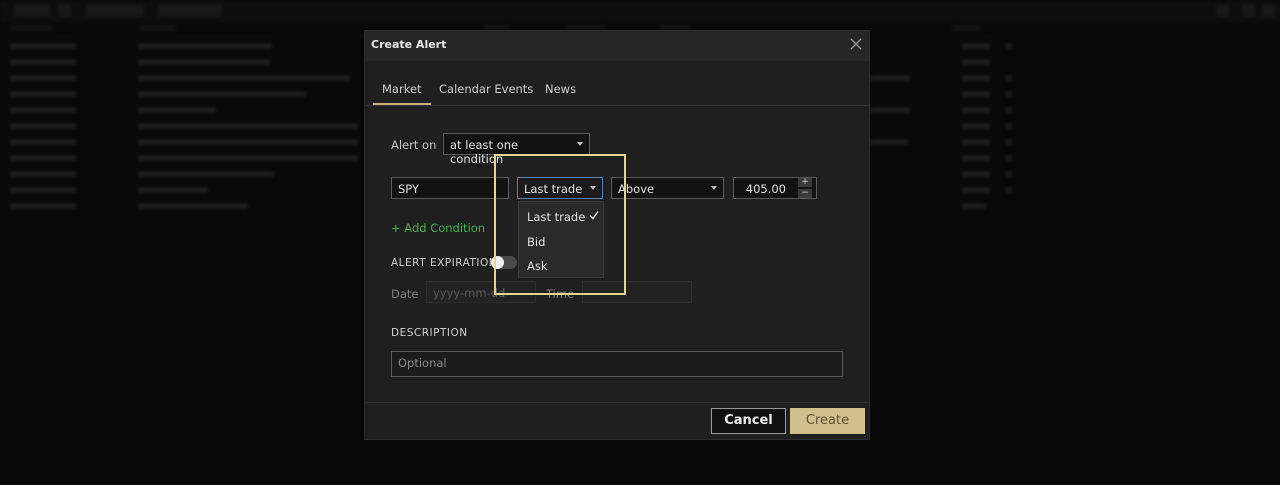 This screenshot has height=485, width=1280. I want to click on decrement-button: −, so click(805, 193).